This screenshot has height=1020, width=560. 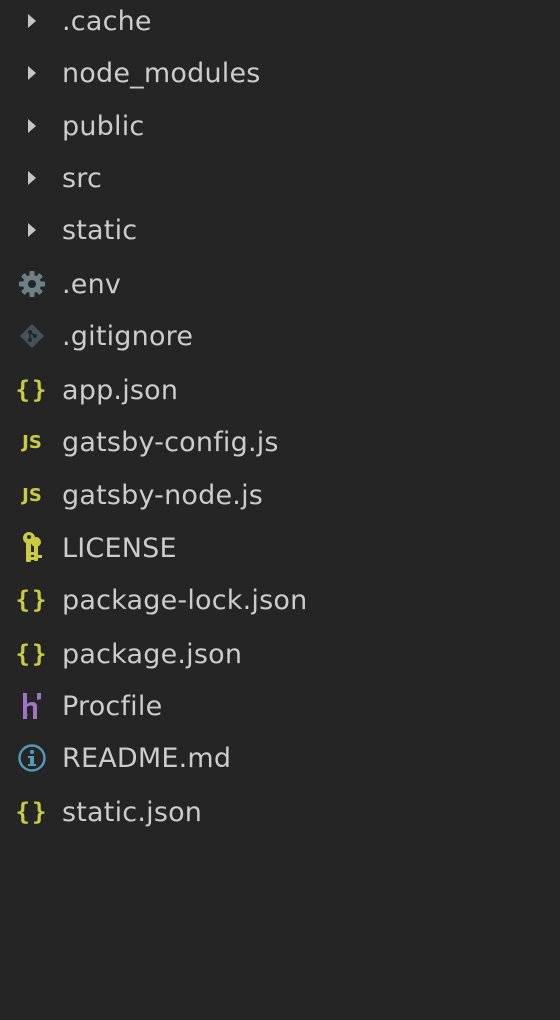 I want to click on file-label: gatsby-node.js, so click(x=163, y=495).